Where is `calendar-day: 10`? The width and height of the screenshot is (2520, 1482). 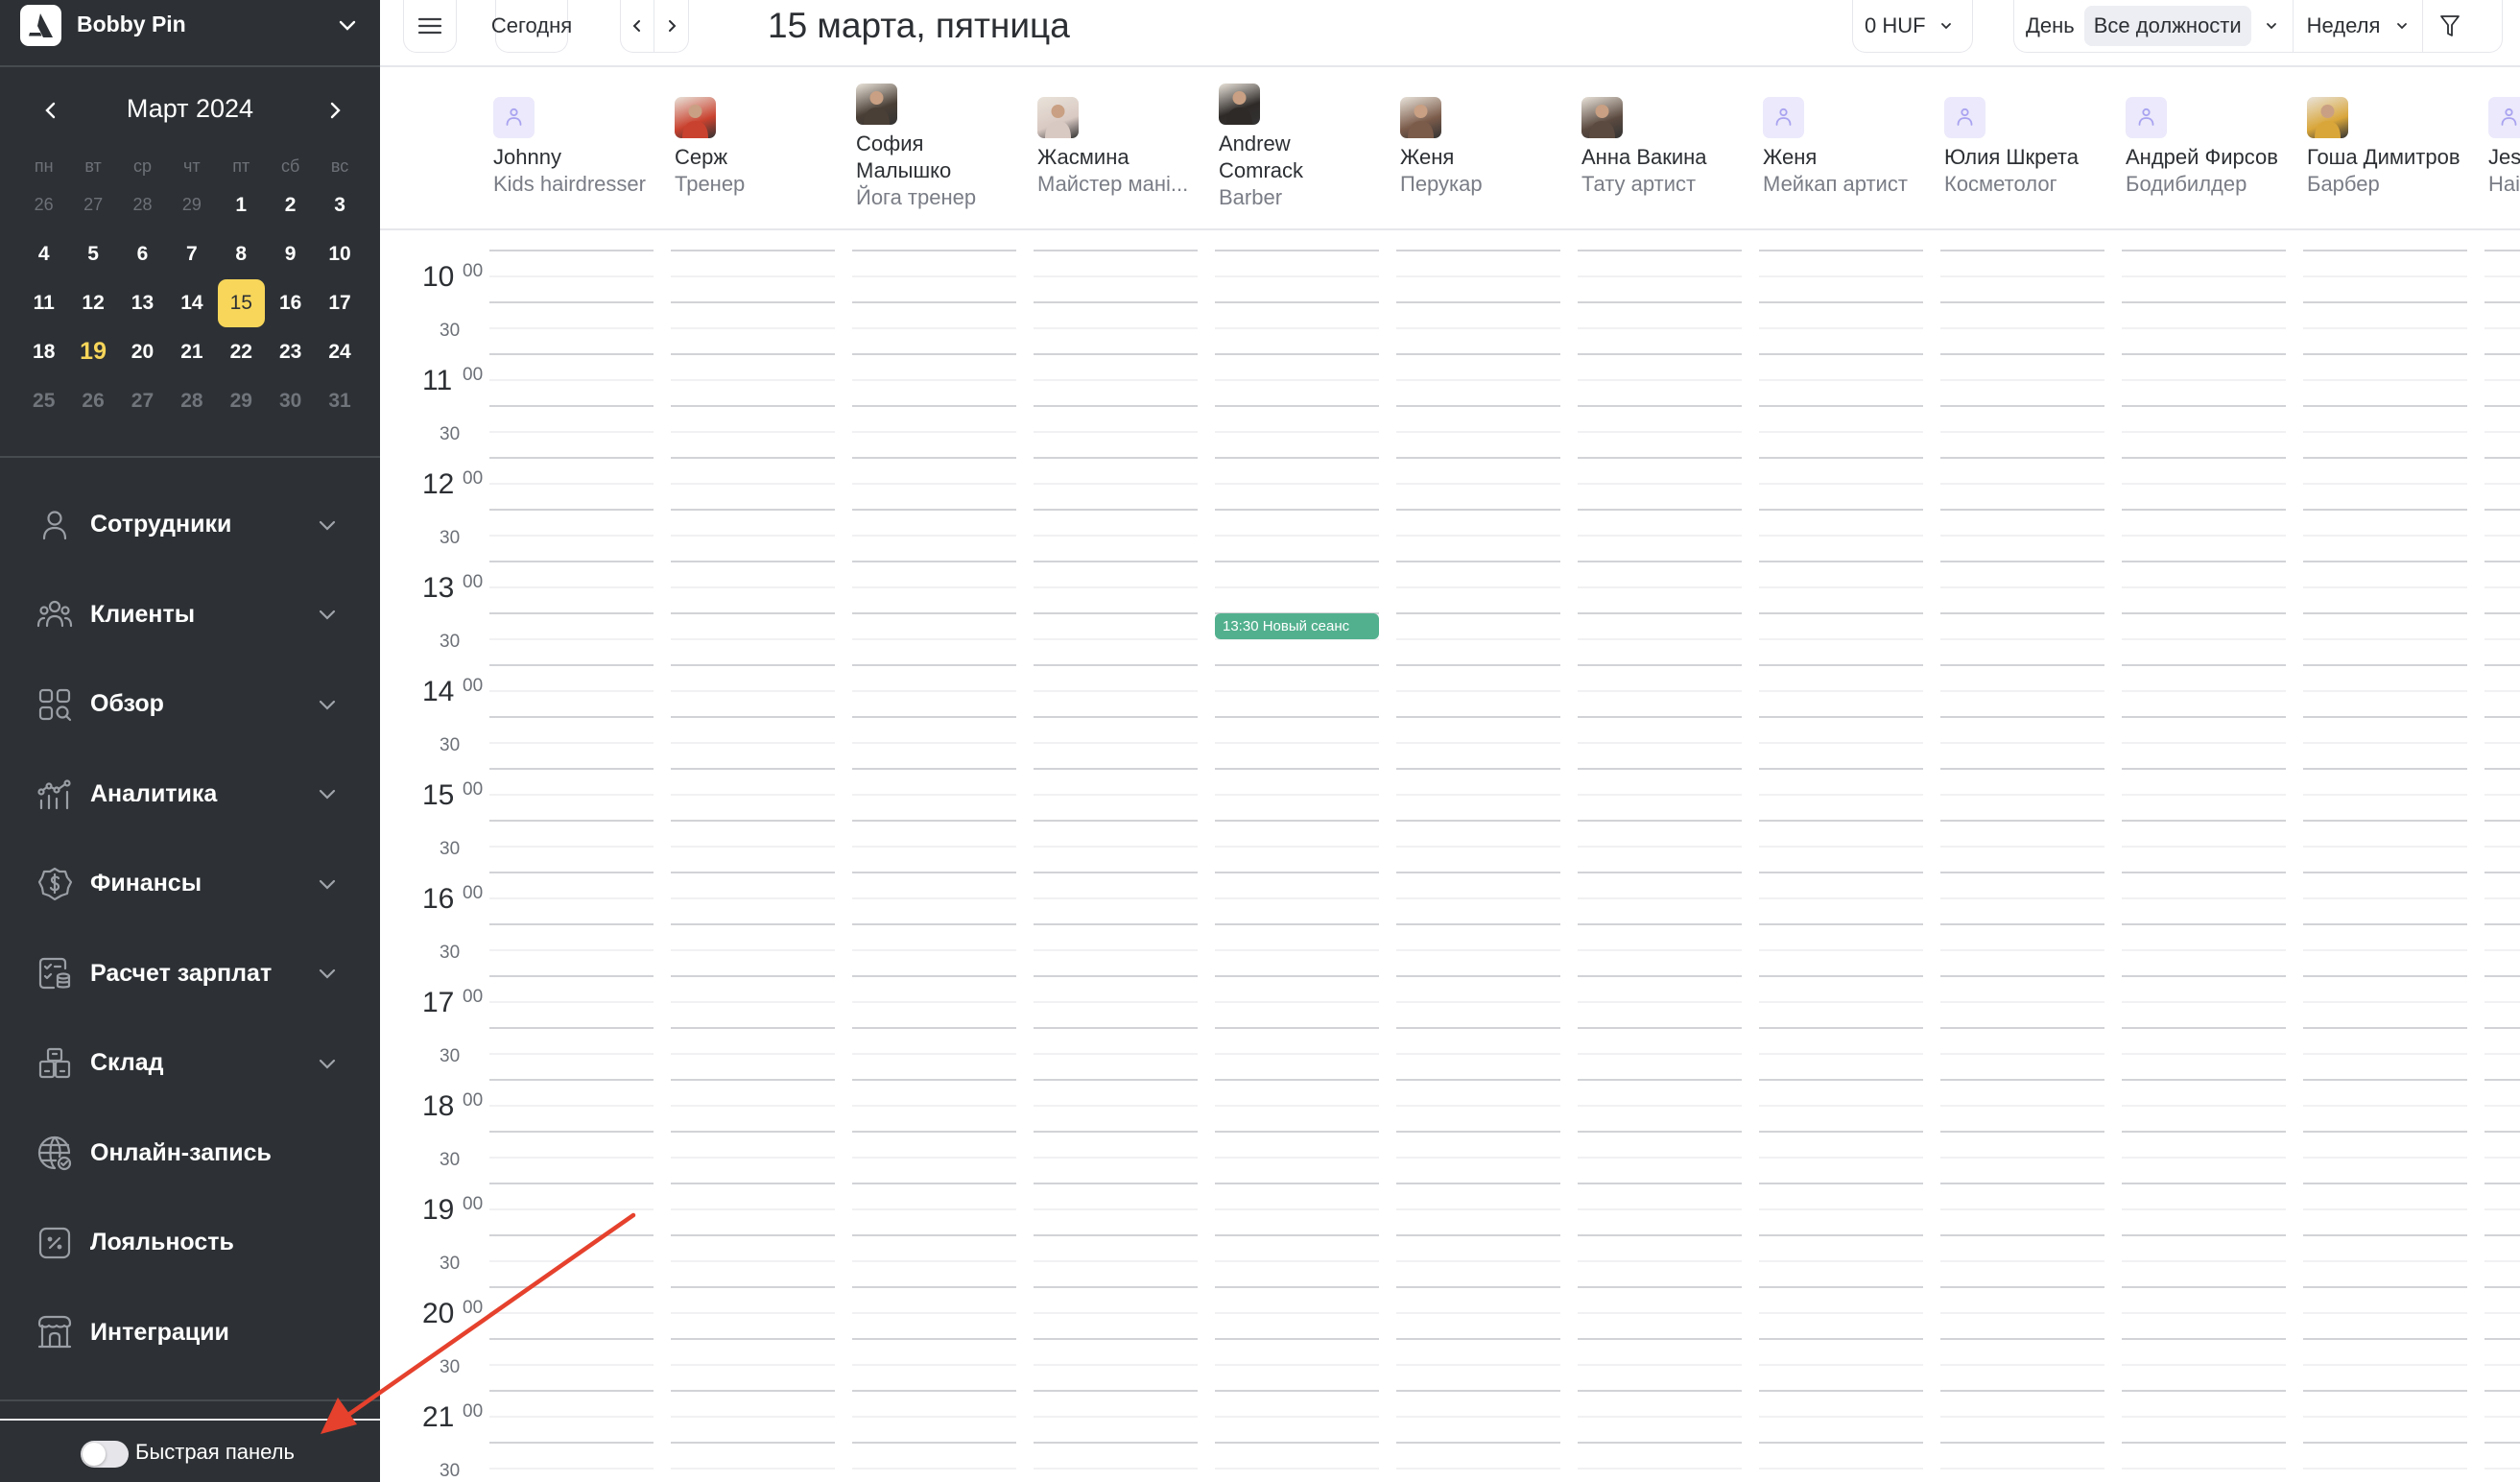
calendar-day: 10 is located at coordinates (339, 254).